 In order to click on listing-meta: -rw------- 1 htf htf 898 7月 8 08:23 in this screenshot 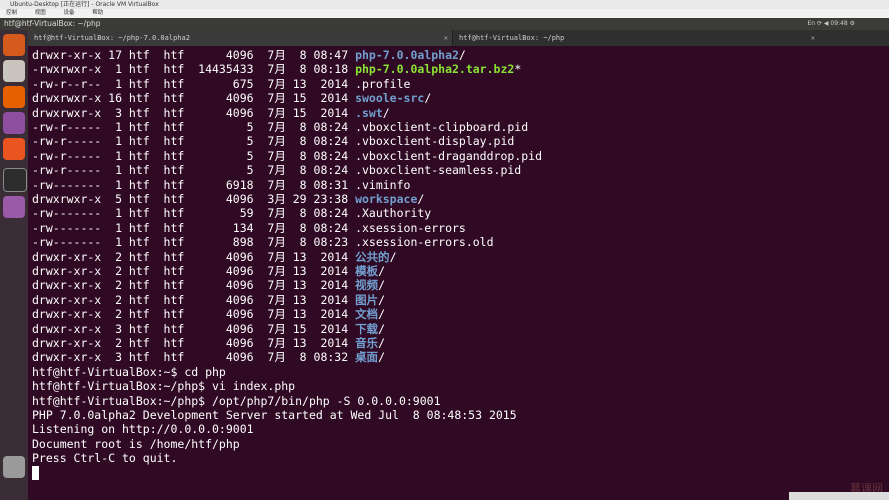, I will do `click(194, 242)`.